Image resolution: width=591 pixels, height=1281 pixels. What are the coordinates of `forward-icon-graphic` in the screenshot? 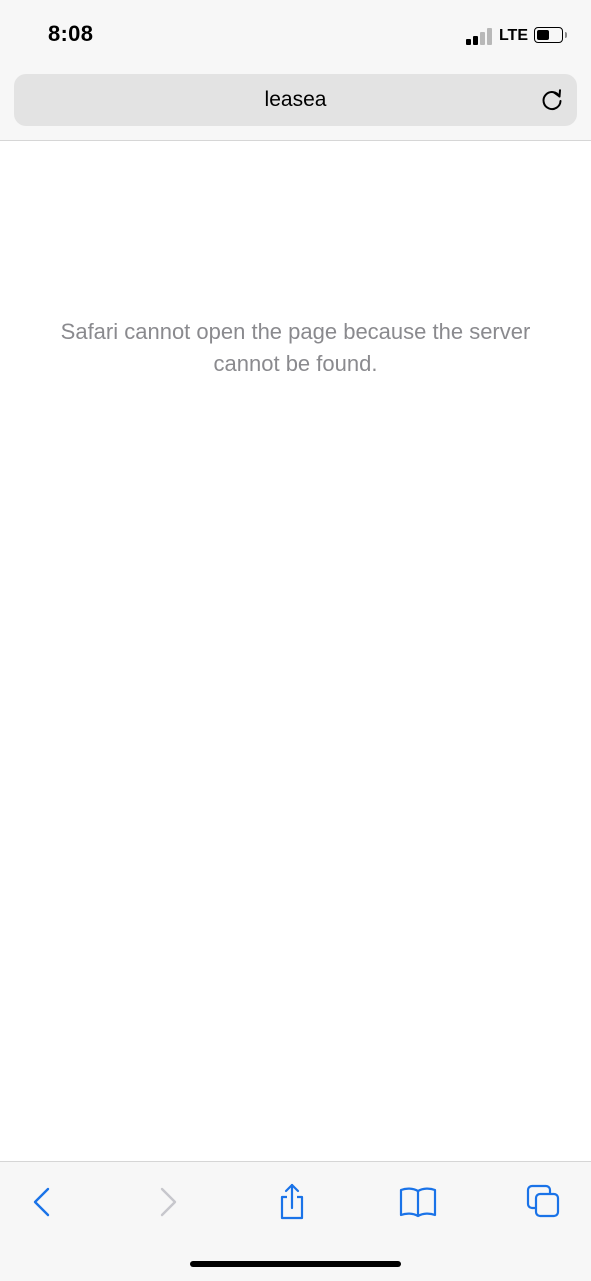 It's located at (168, 1202).